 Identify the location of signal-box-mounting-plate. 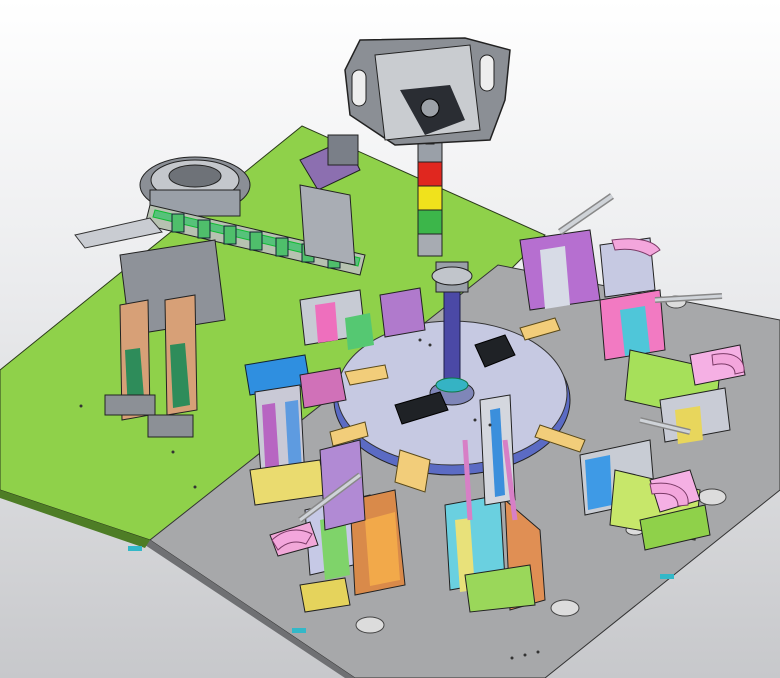
(427, 91).